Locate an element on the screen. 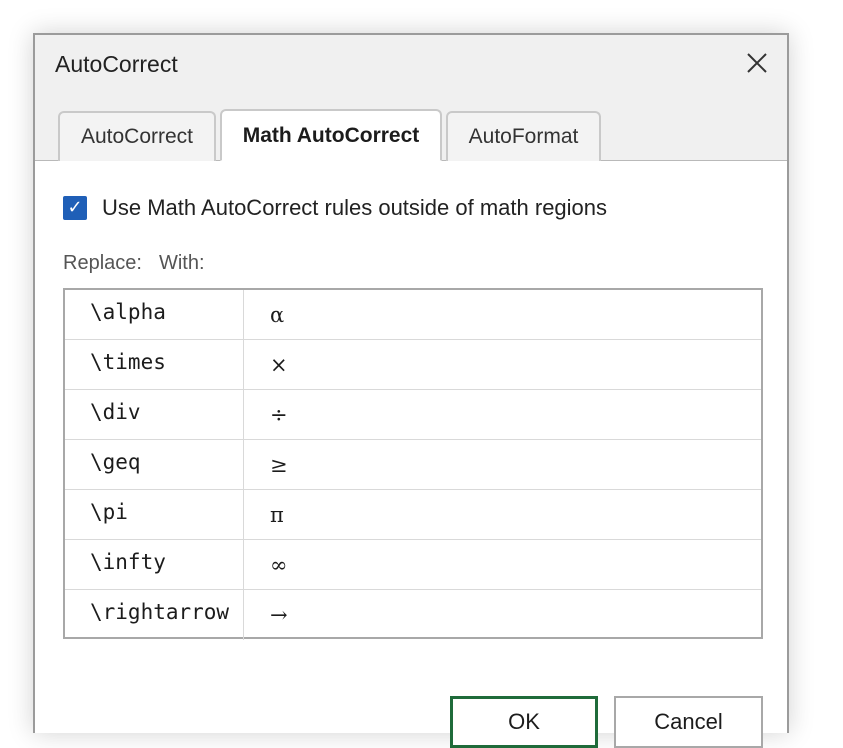  title-bar: AutoCorrect is located at coordinates (411, 64).